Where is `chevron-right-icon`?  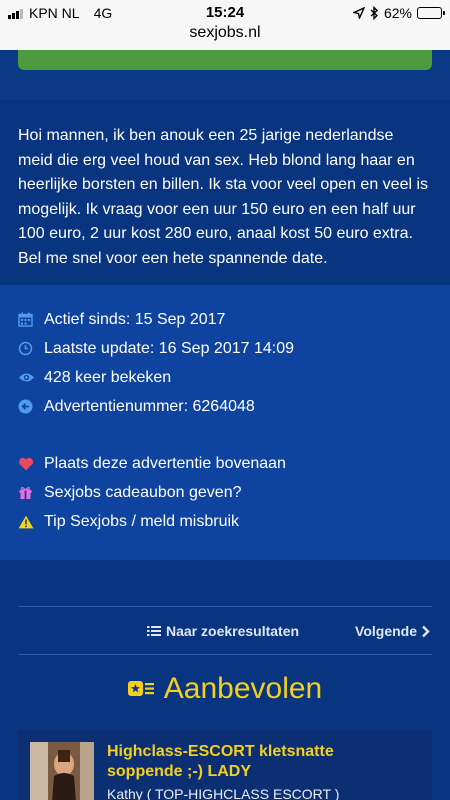 chevron-right-icon is located at coordinates (426, 631).